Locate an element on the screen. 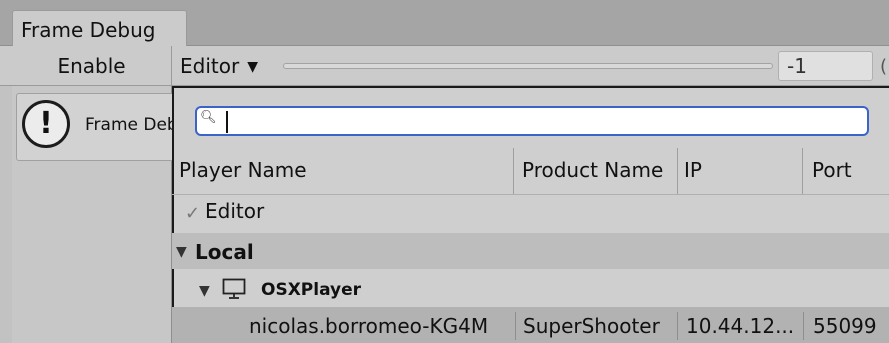 The width and height of the screenshot is (889, 343). search-input is located at coordinates (532, 121).